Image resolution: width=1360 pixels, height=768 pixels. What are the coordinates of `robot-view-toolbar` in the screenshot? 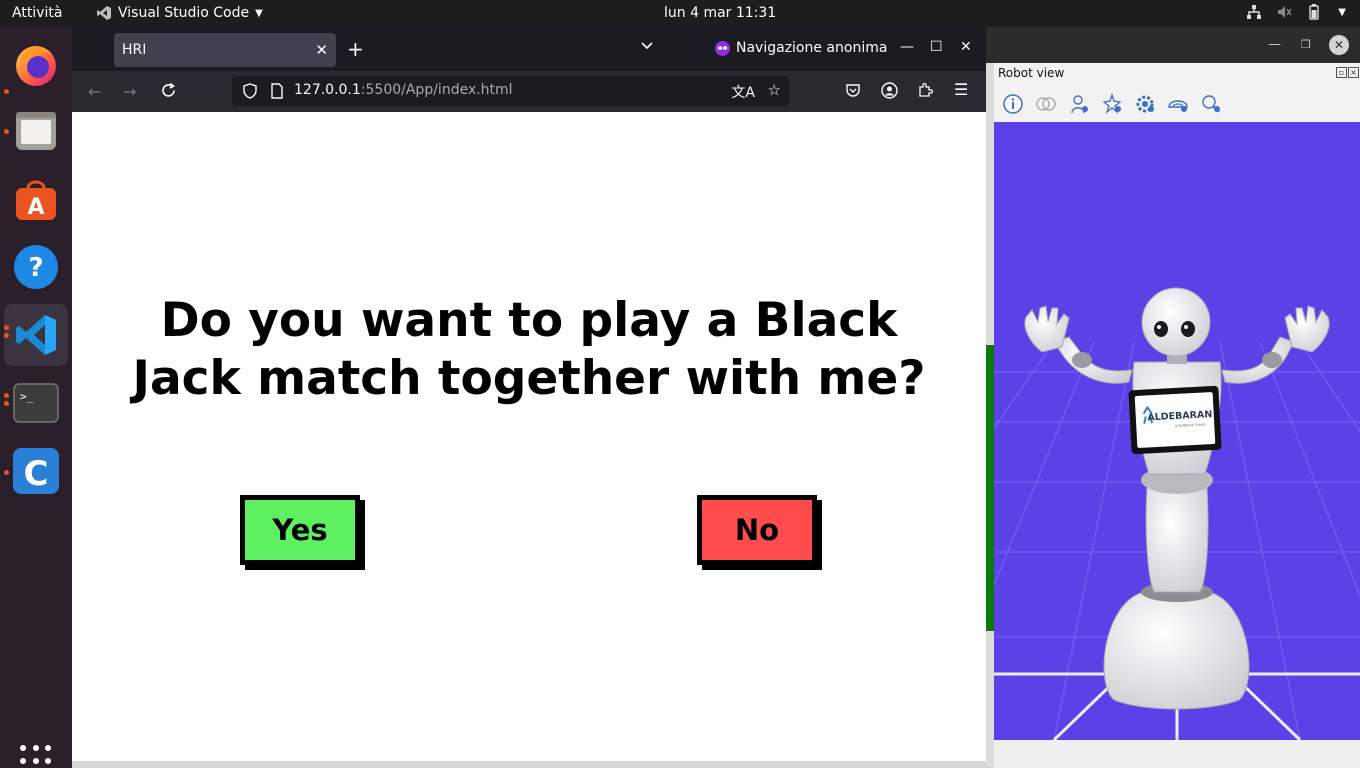 It's located at (1177, 104).